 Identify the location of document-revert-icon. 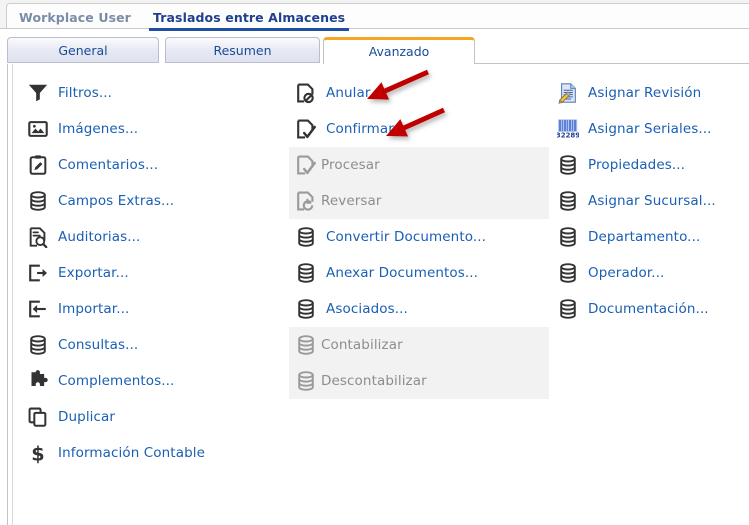
(306, 201).